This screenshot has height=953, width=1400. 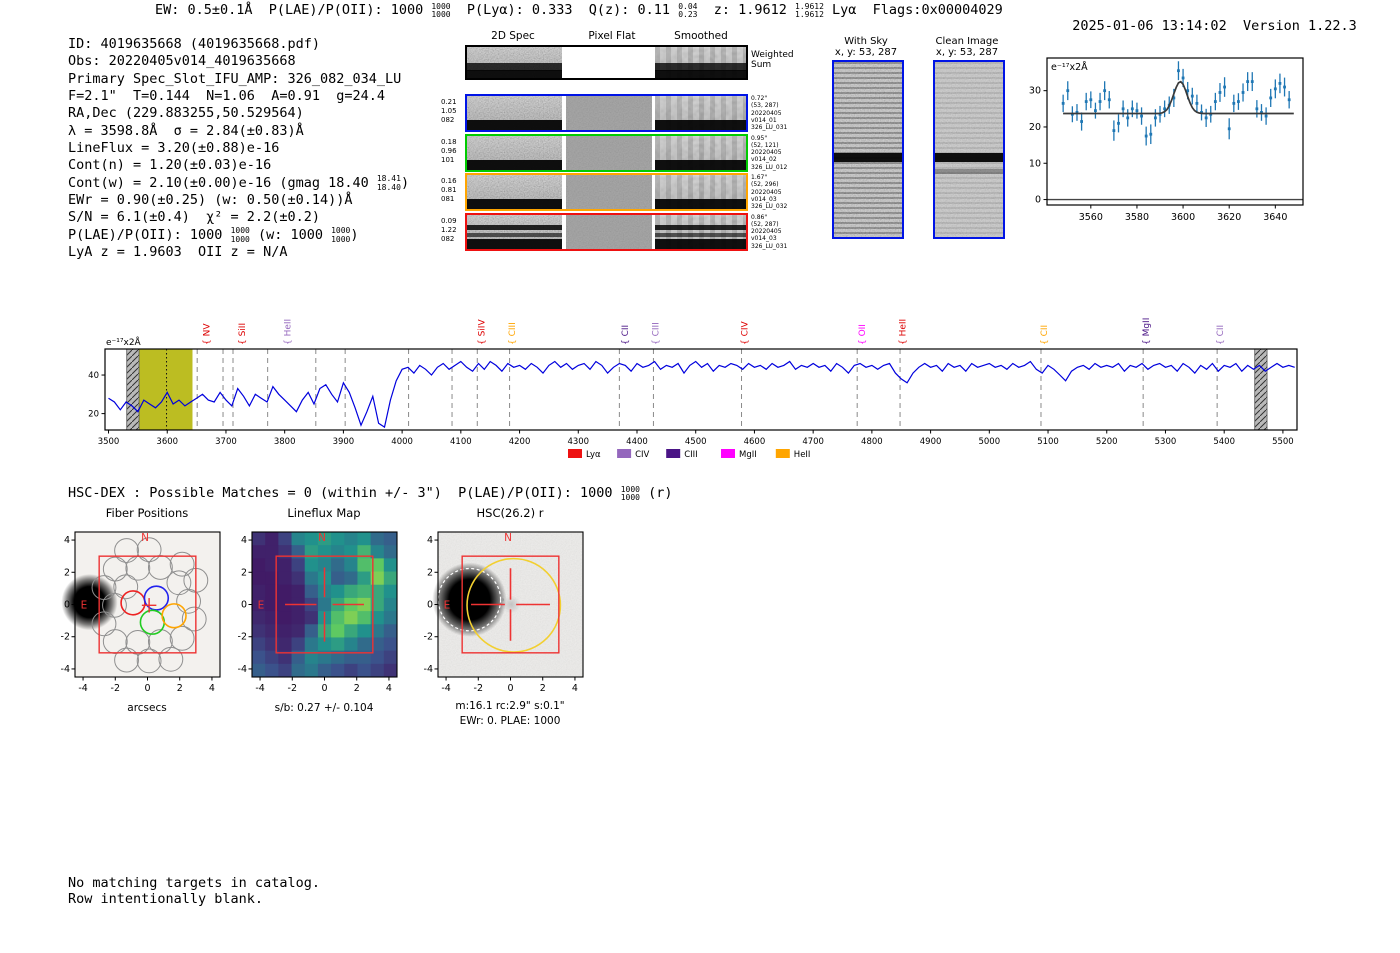 I want to click on svg-text: 5200, so click(x=1107, y=442).